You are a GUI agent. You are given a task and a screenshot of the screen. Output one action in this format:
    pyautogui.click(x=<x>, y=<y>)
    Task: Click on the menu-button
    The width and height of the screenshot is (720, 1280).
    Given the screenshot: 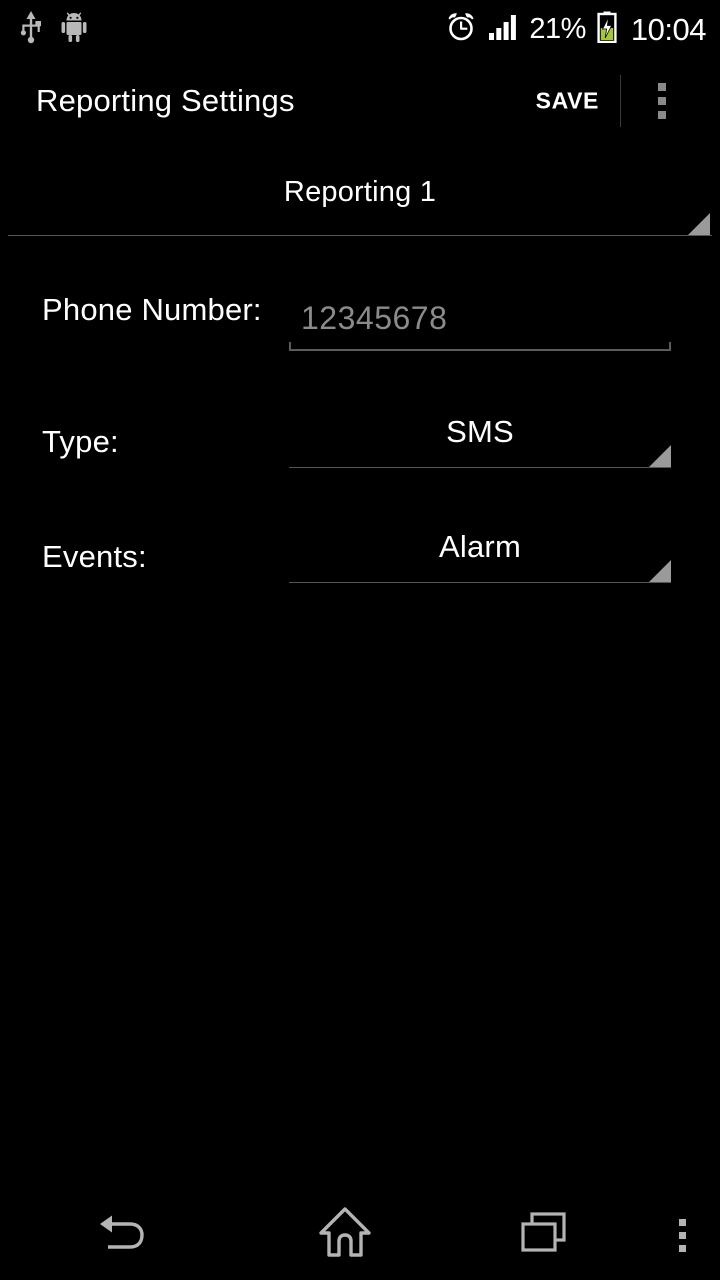 What is the action you would take?
    pyautogui.click(x=682, y=1235)
    